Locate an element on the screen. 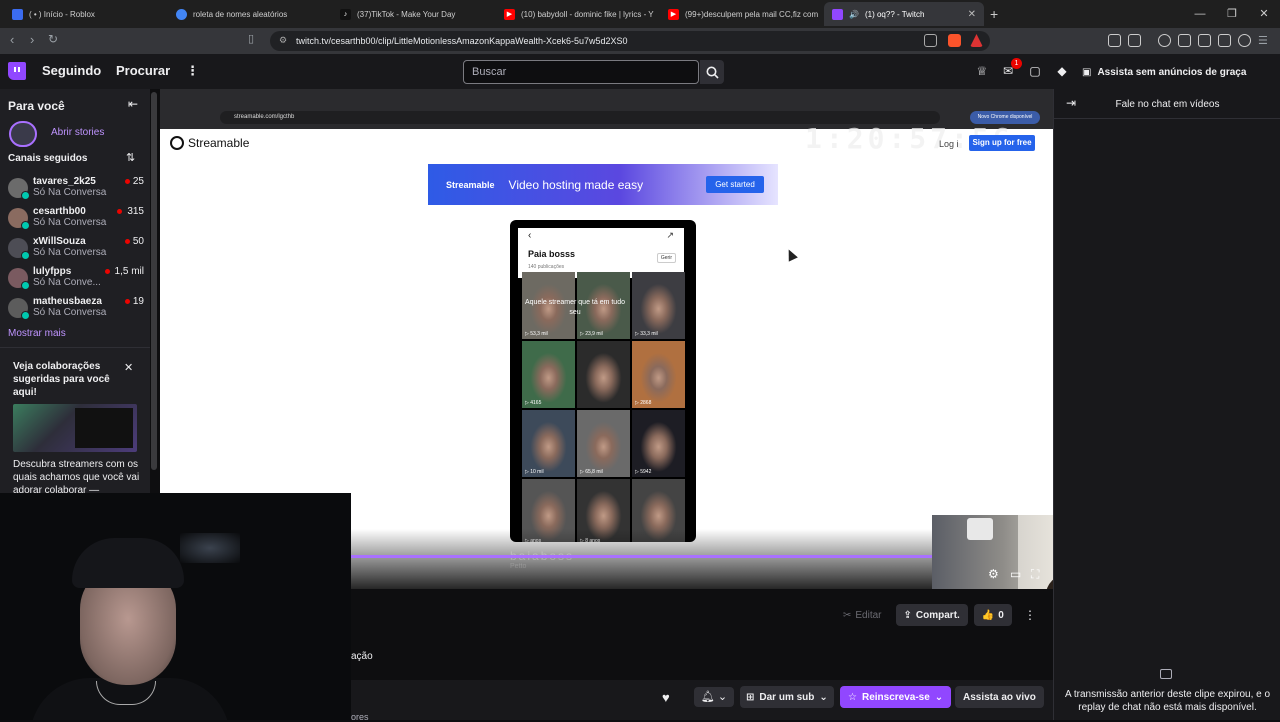 Image resolution: width=1280 pixels, height=722 pixels. heart-icon: ♥ is located at coordinates (666, 697).